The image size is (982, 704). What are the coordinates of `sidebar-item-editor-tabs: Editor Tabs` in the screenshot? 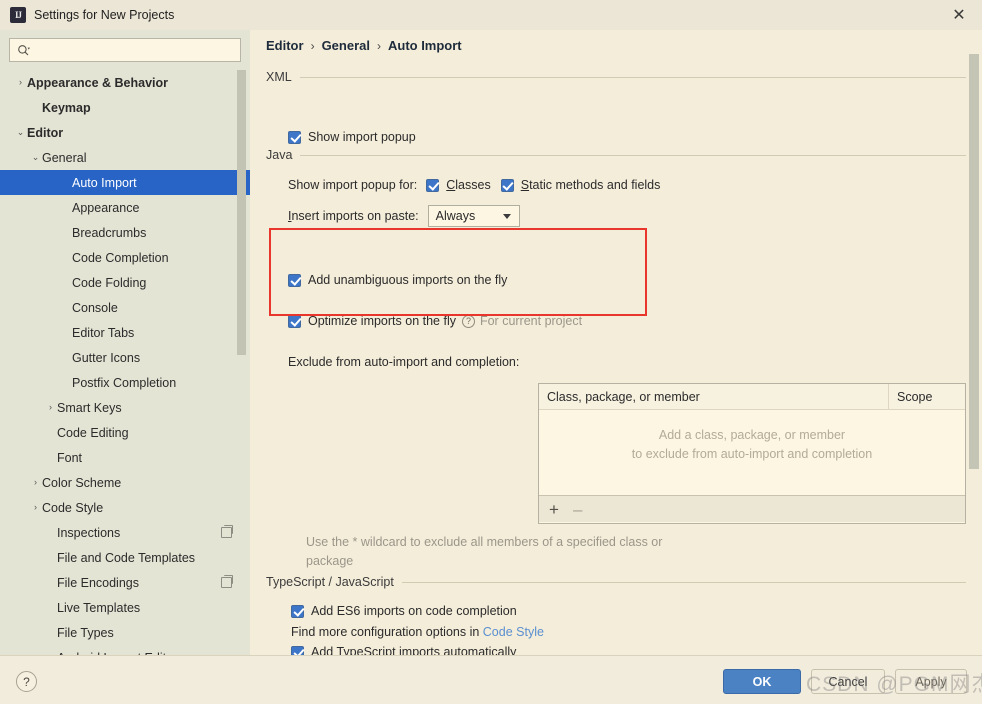 It's located at (125, 332).